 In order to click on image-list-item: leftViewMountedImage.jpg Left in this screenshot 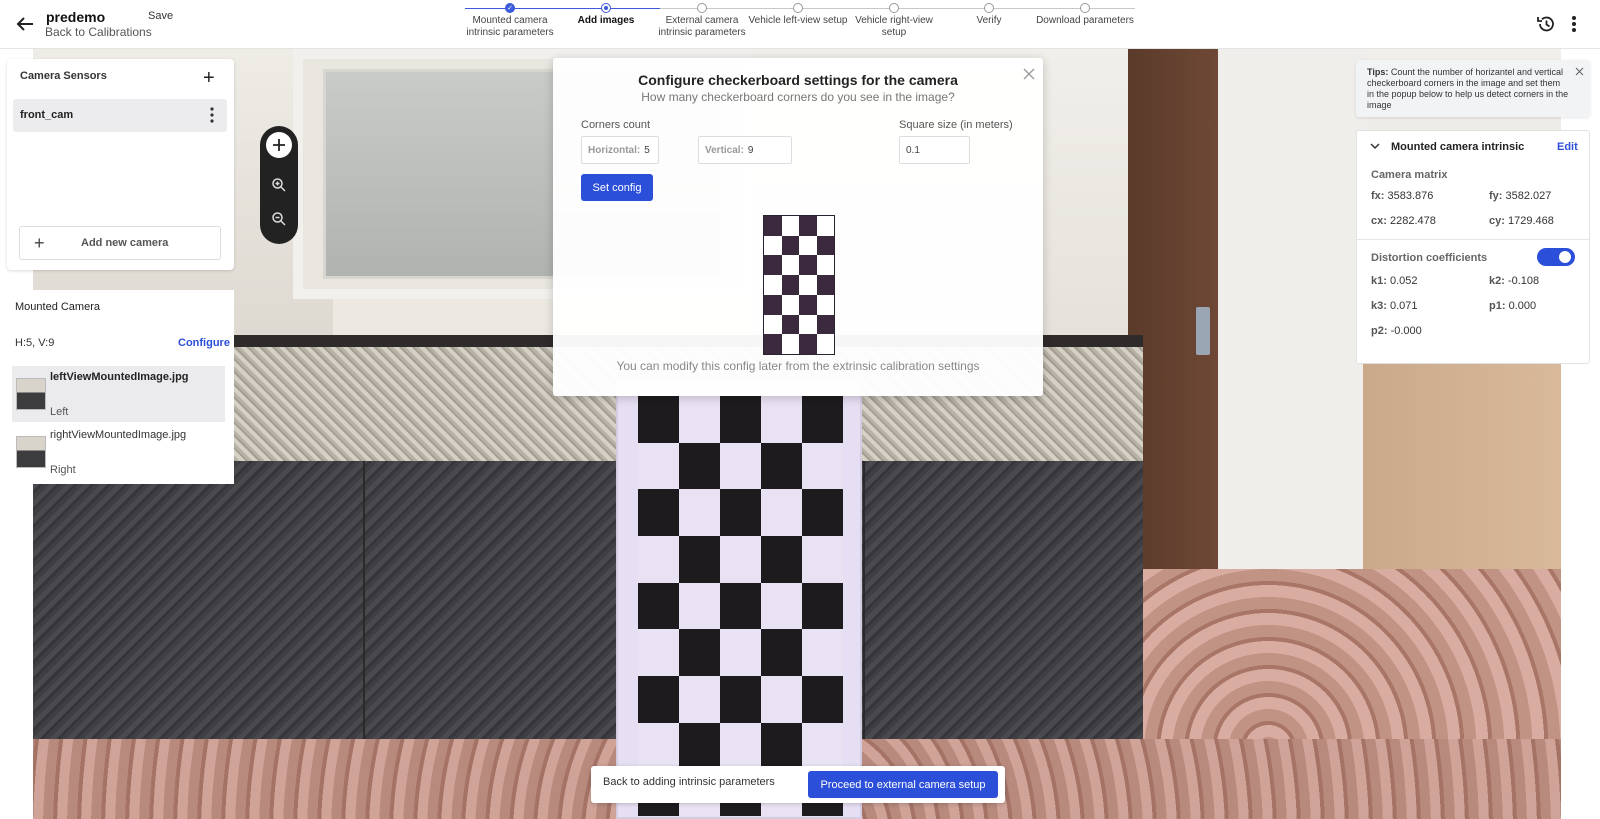, I will do `click(118, 394)`.